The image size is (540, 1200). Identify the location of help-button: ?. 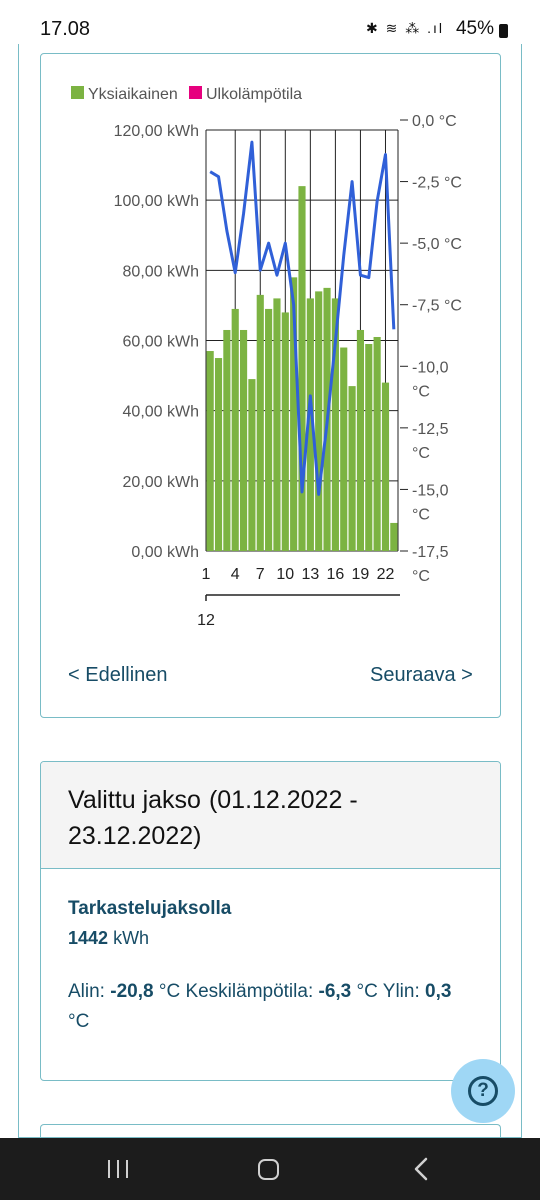
(483, 1091).